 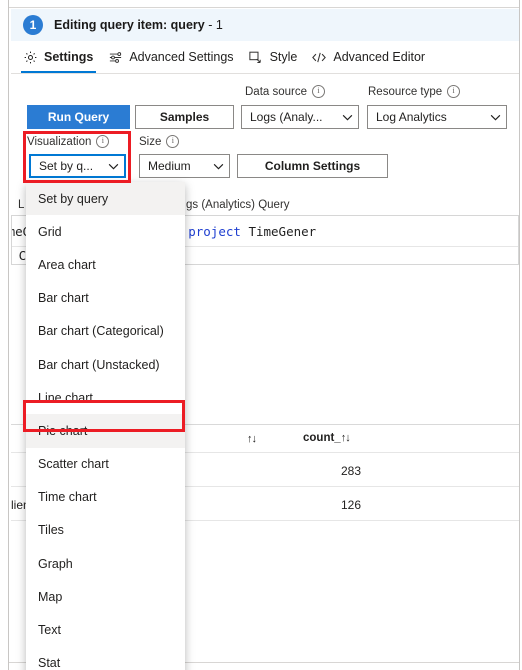 I want to click on tab-advanced-settings-label: Advanced Settings, so click(x=181, y=57).